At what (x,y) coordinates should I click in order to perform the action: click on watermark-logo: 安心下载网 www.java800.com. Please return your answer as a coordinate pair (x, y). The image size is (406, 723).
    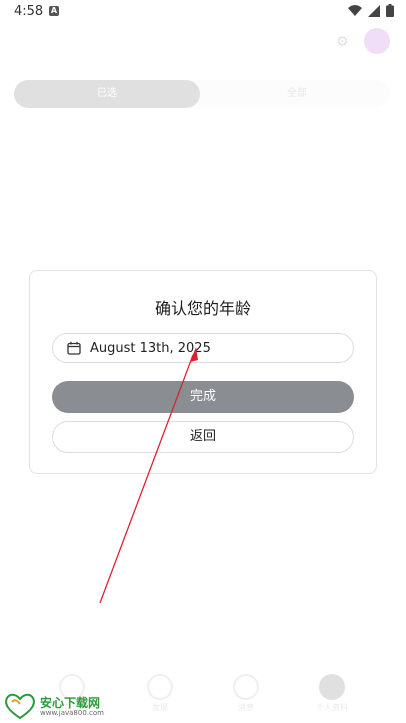
    Looking at the image, I should click on (59, 706).